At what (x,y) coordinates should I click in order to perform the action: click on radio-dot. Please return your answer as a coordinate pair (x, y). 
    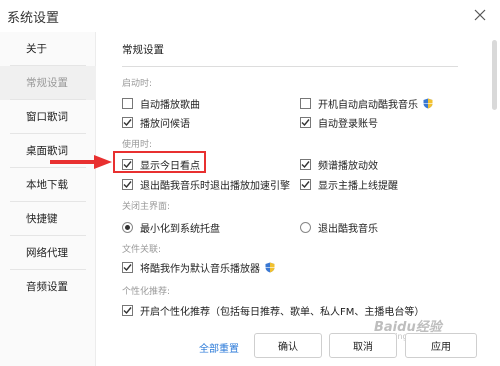
    Looking at the image, I should click on (127, 227).